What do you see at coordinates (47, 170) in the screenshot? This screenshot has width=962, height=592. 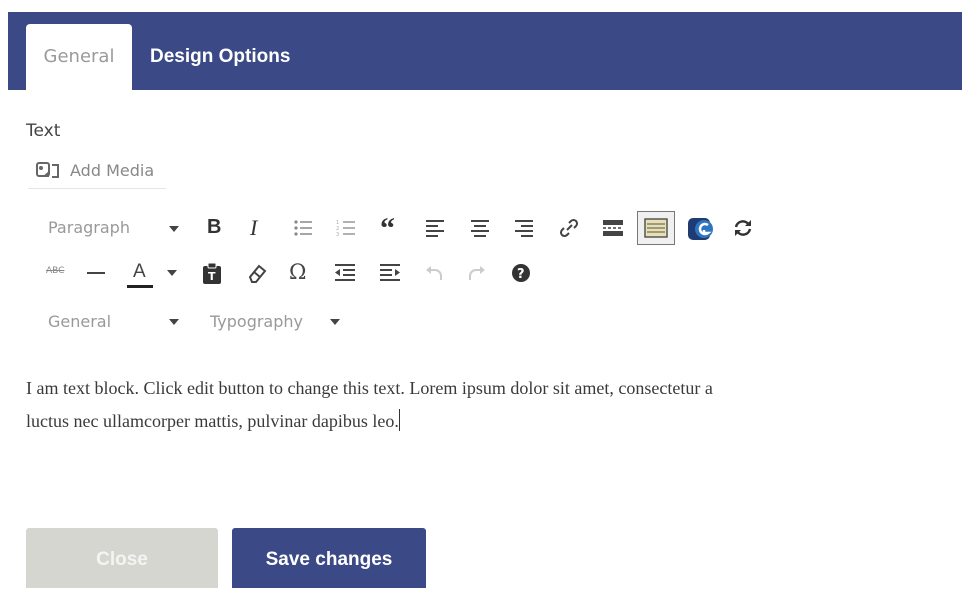 I see `add-media-icon` at bounding box center [47, 170].